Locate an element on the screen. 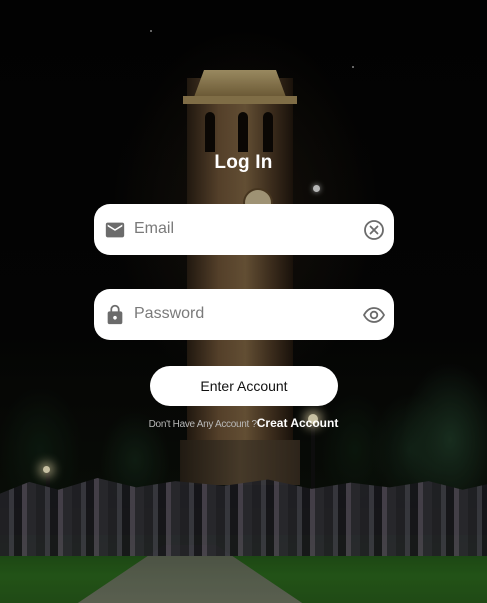 The width and height of the screenshot is (487, 603). email-input is located at coordinates (244, 229).